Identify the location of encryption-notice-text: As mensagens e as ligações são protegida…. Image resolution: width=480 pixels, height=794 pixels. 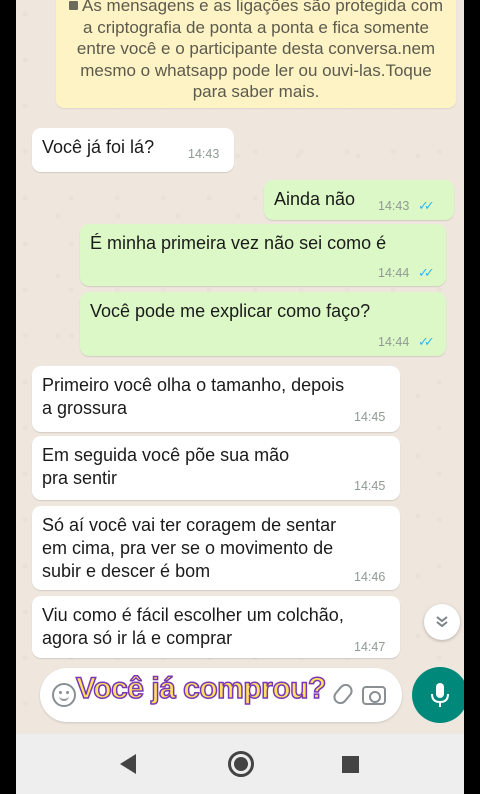
(259, 50).